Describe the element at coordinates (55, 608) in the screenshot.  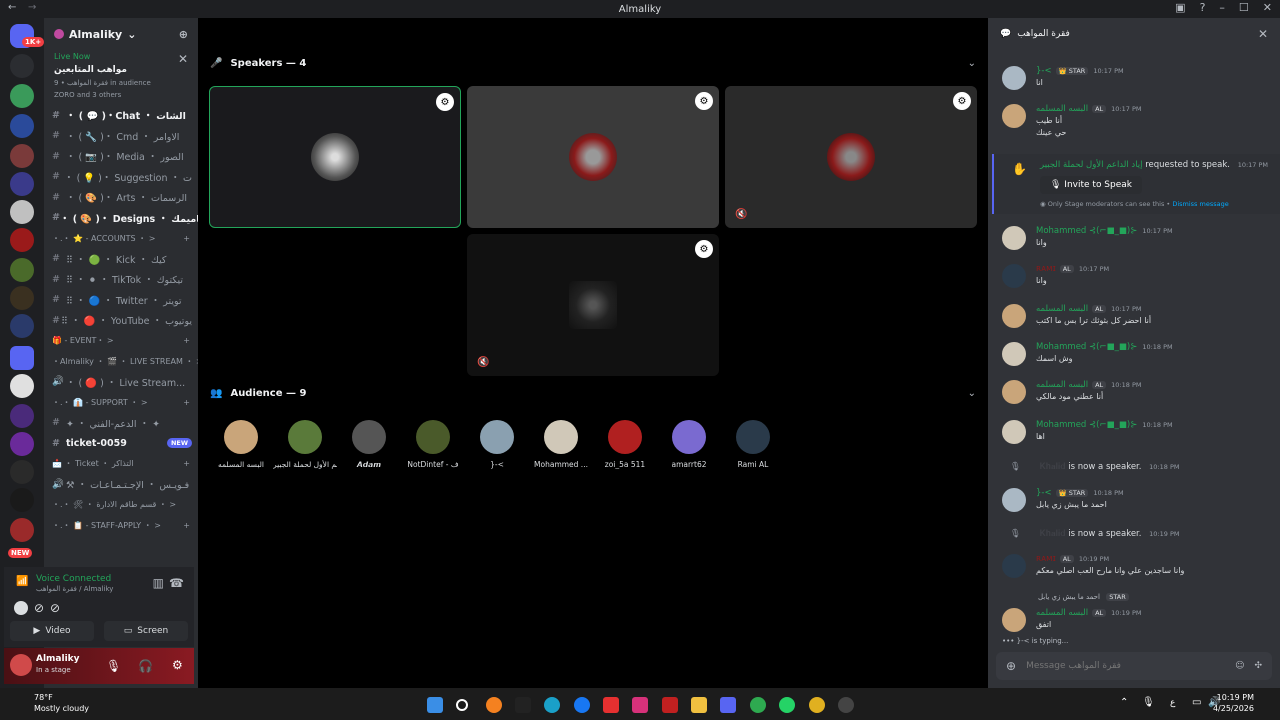
I see `deafen-icon: ⊘` at that location.